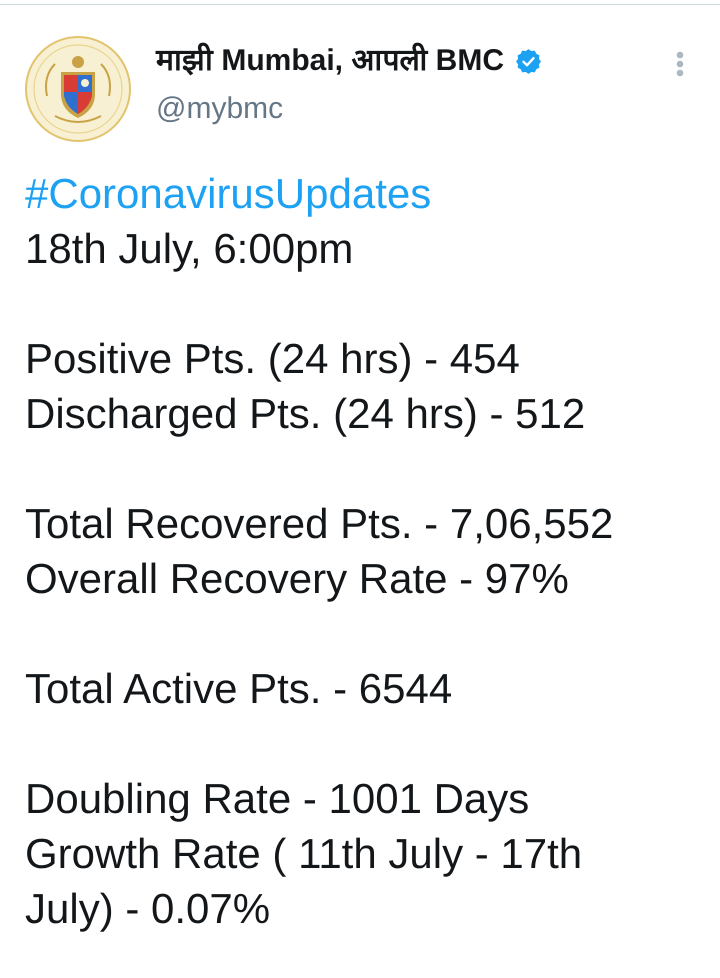 The height and width of the screenshot is (978, 720). I want to click on tweet-text-line: Growth Rate ( 11th July - 17th July) - 0.07%, so click(304, 881).